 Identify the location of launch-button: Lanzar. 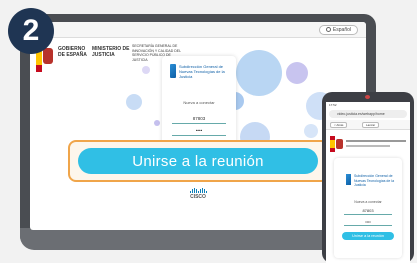
(371, 125).